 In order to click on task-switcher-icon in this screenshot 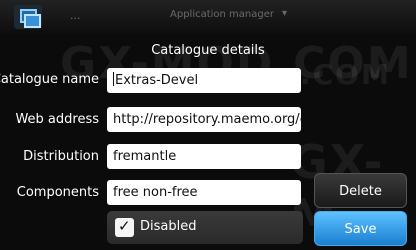, I will do `click(28, 17)`.